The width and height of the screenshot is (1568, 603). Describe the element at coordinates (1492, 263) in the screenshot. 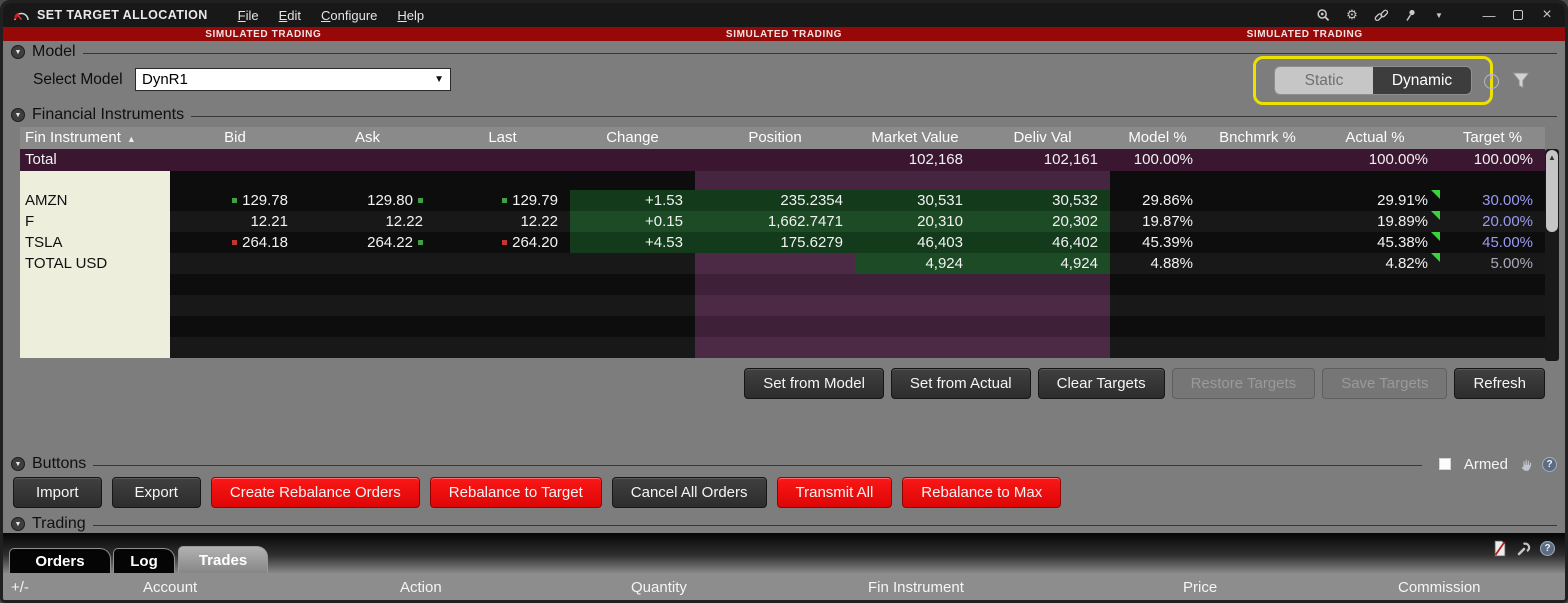

I see `target-pct-cell: 5.00%` at that location.